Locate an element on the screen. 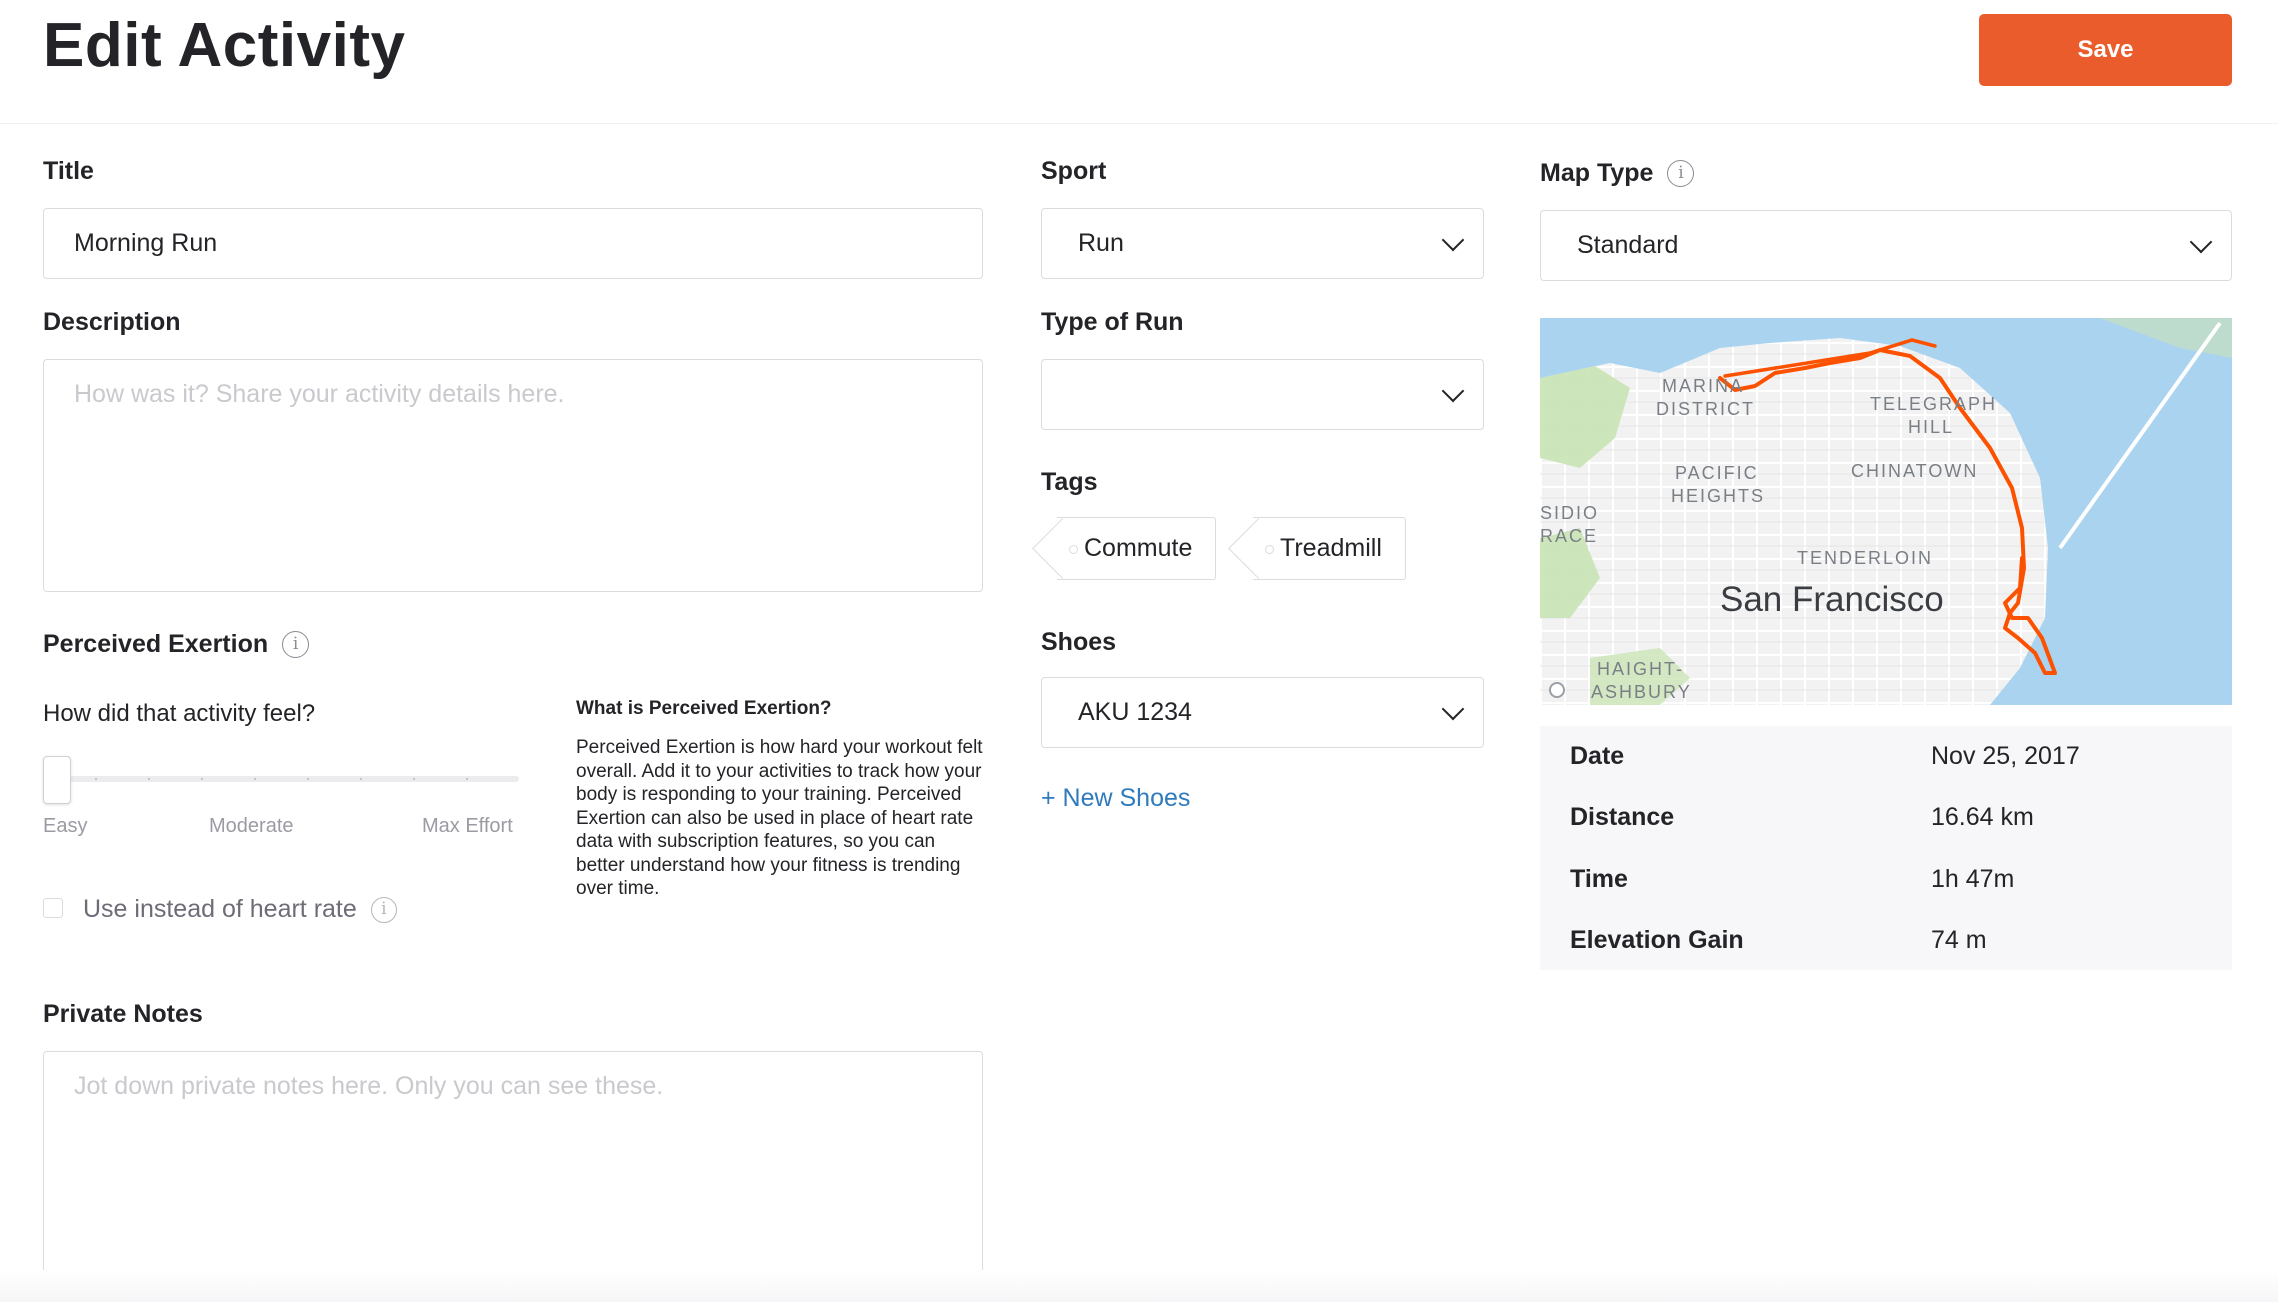 This screenshot has width=2278, height=1302. shoes-select: AKU 1234 is located at coordinates (1262, 712).